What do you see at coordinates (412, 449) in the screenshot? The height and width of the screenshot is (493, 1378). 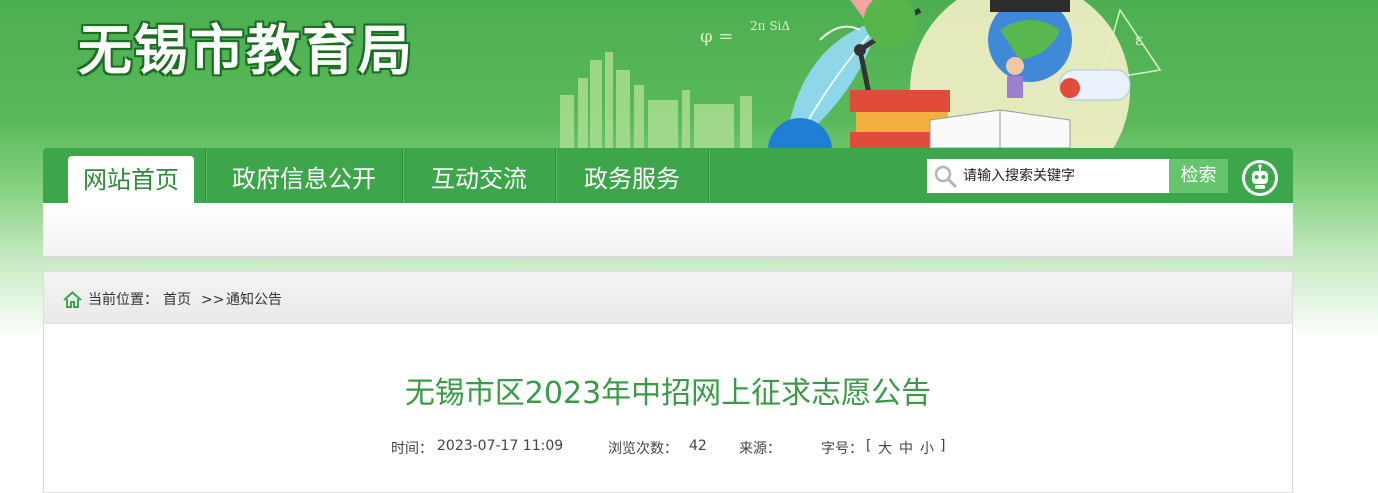 I see `time-label: 时间：` at bounding box center [412, 449].